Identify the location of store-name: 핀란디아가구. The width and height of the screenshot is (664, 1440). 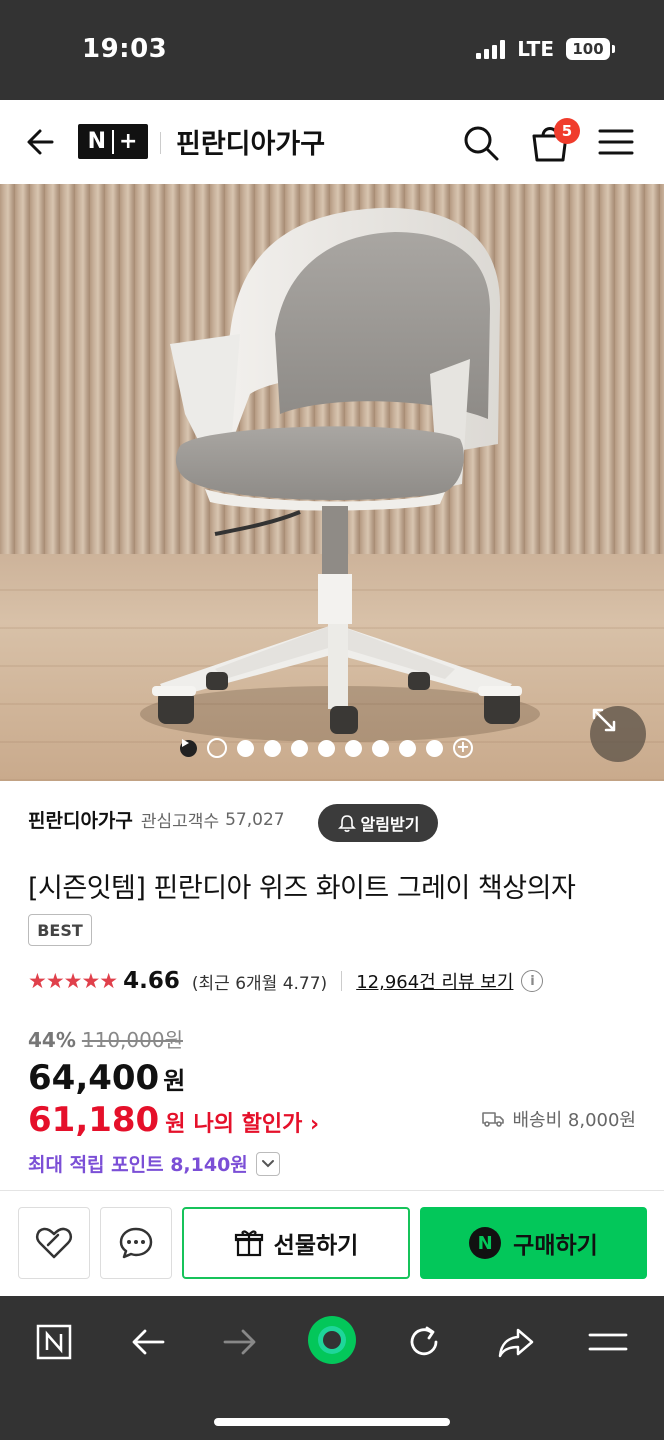
(80, 819).